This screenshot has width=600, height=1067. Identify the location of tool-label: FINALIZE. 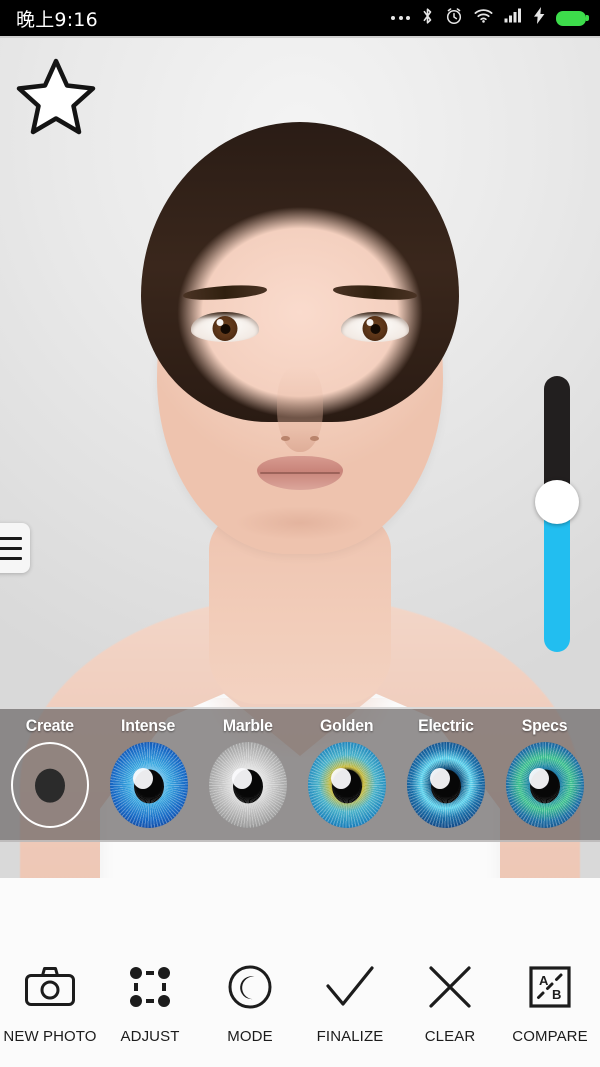
(350, 1036).